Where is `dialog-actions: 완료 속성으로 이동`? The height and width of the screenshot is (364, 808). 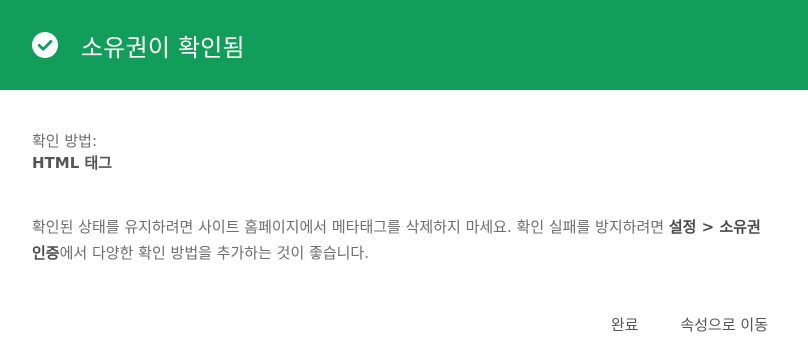 dialog-actions: 완료 속성으로 이동 is located at coordinates (689, 324).